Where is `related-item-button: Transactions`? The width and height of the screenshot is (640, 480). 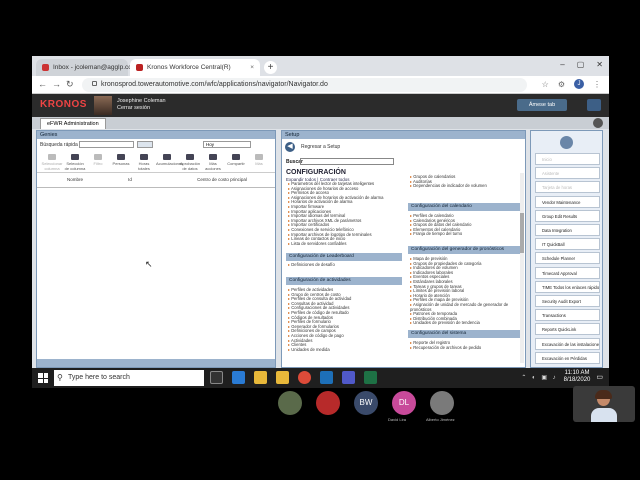 related-item-button: Transactions is located at coordinates (567, 315).